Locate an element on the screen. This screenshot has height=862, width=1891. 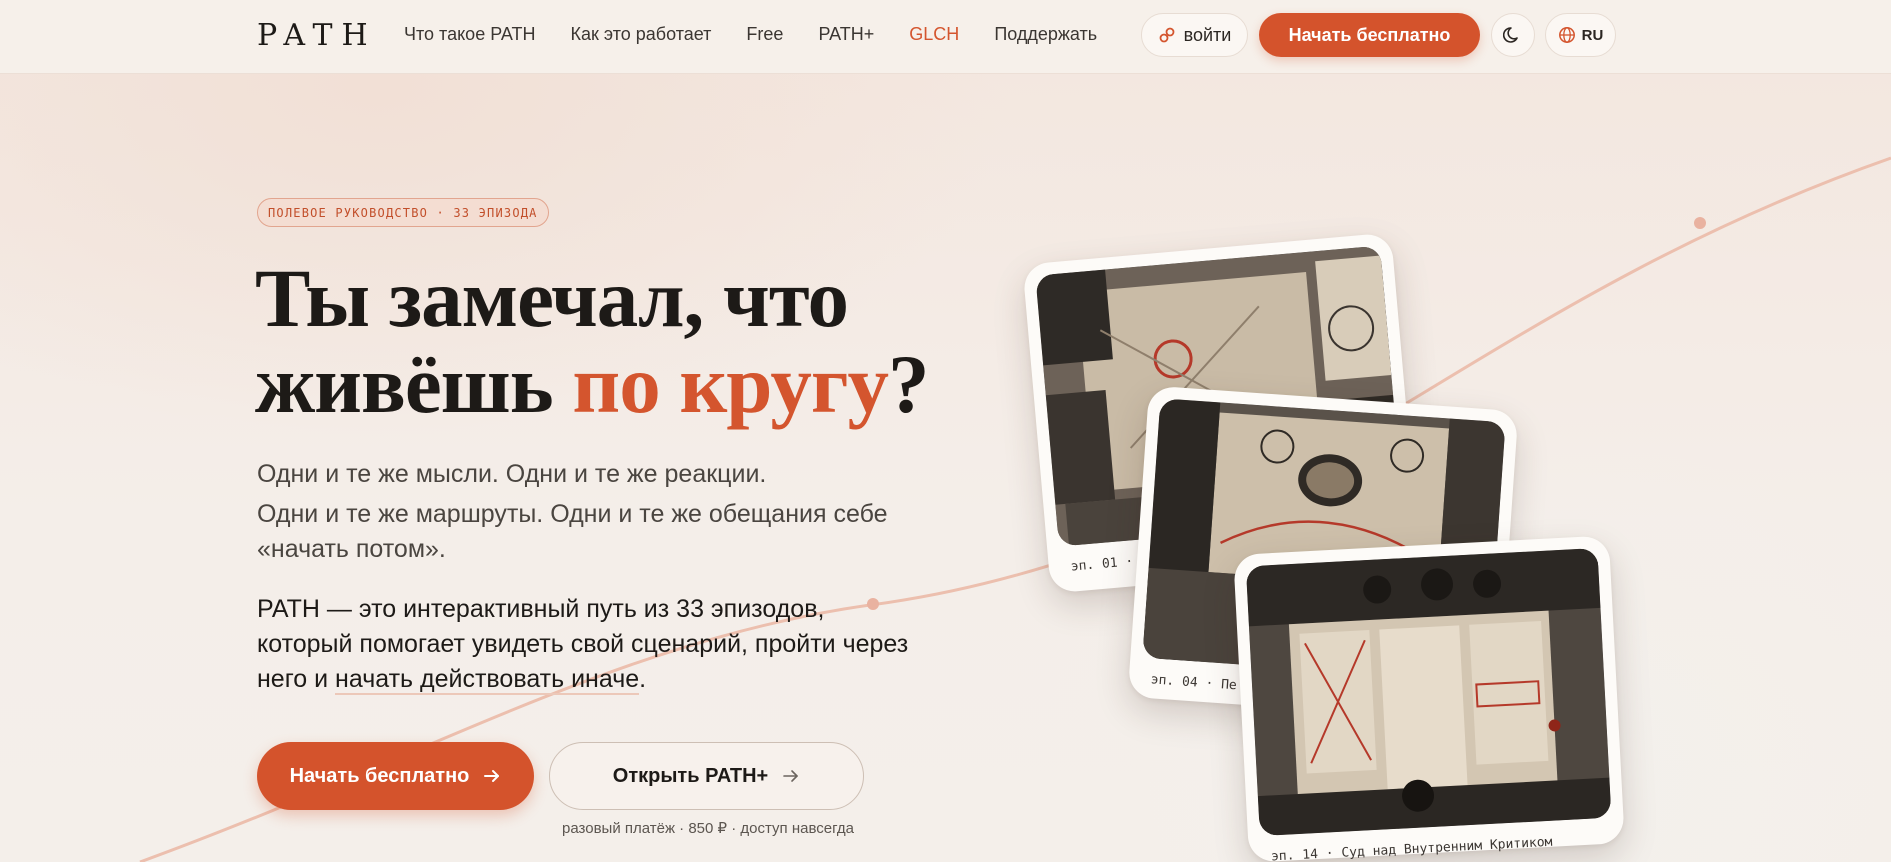
headline-end: ? is located at coordinates (908, 384).